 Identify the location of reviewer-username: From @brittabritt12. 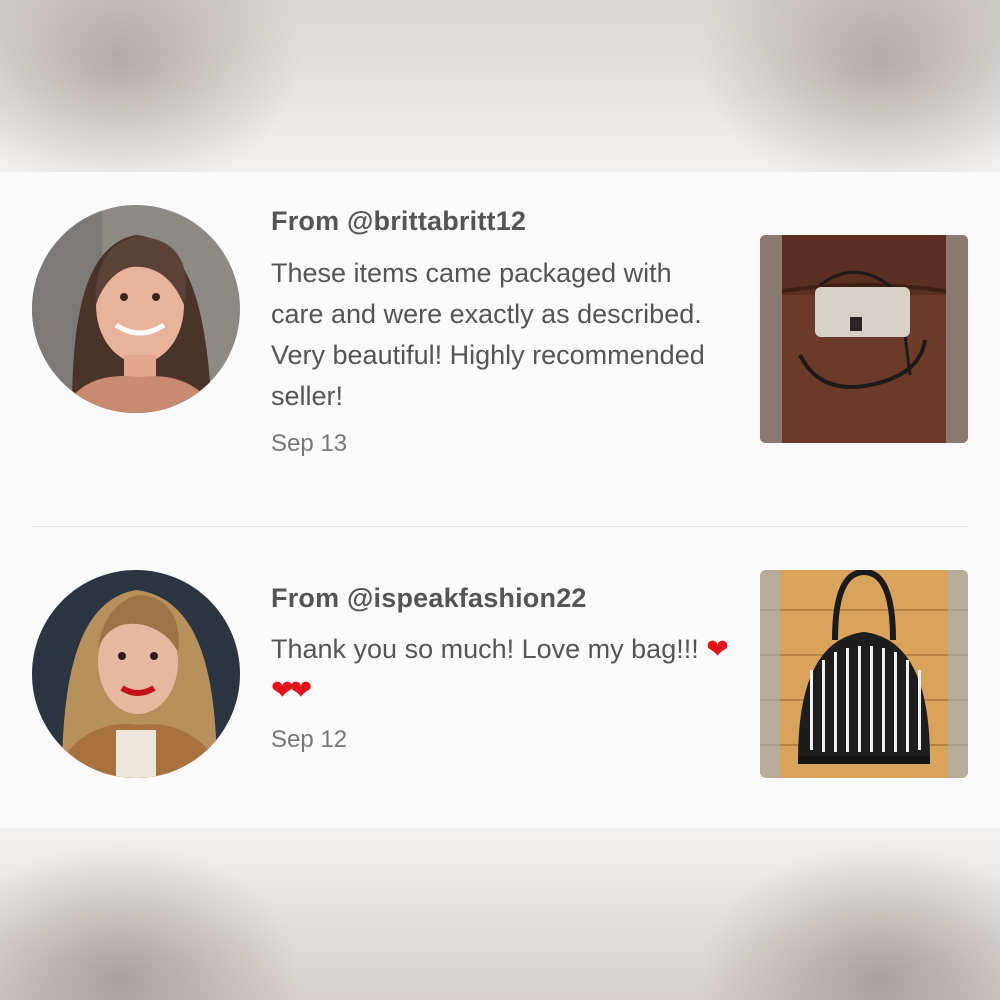
(398, 221).